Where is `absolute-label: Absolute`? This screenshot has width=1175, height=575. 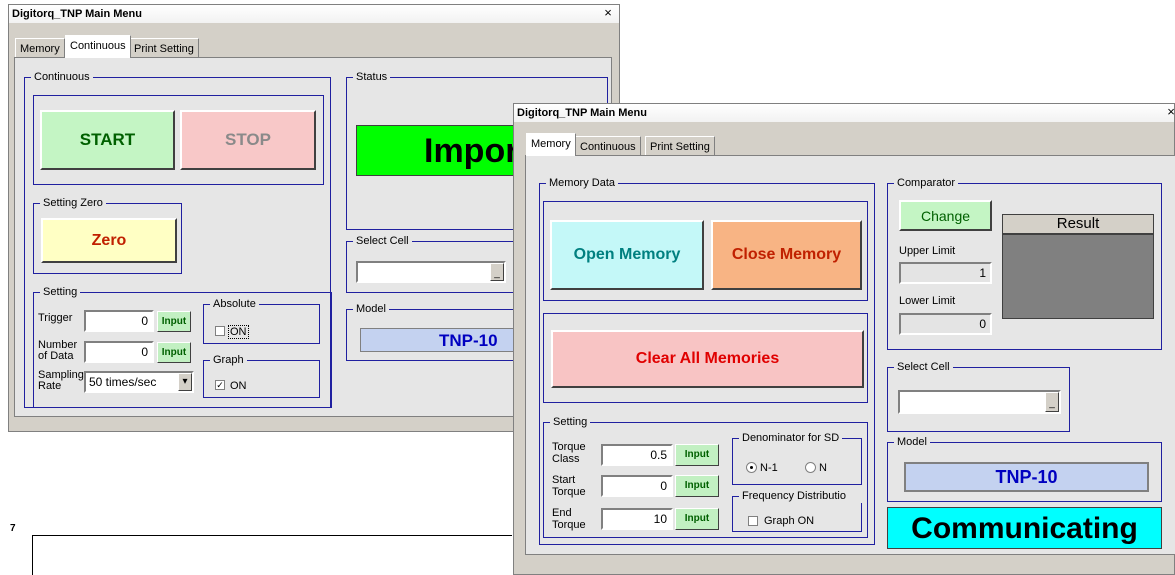
absolute-label: Absolute is located at coordinates (234, 304).